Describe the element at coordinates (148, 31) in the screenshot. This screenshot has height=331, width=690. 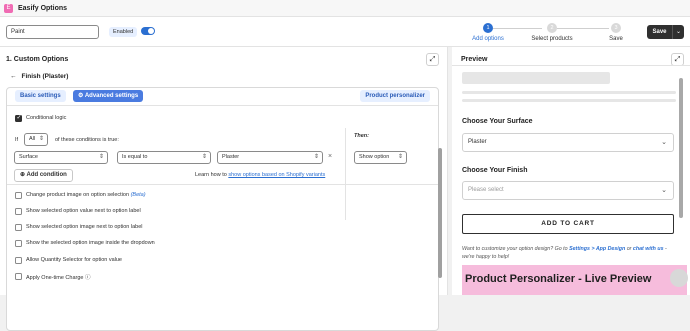
I see `enabled-toggle` at that location.